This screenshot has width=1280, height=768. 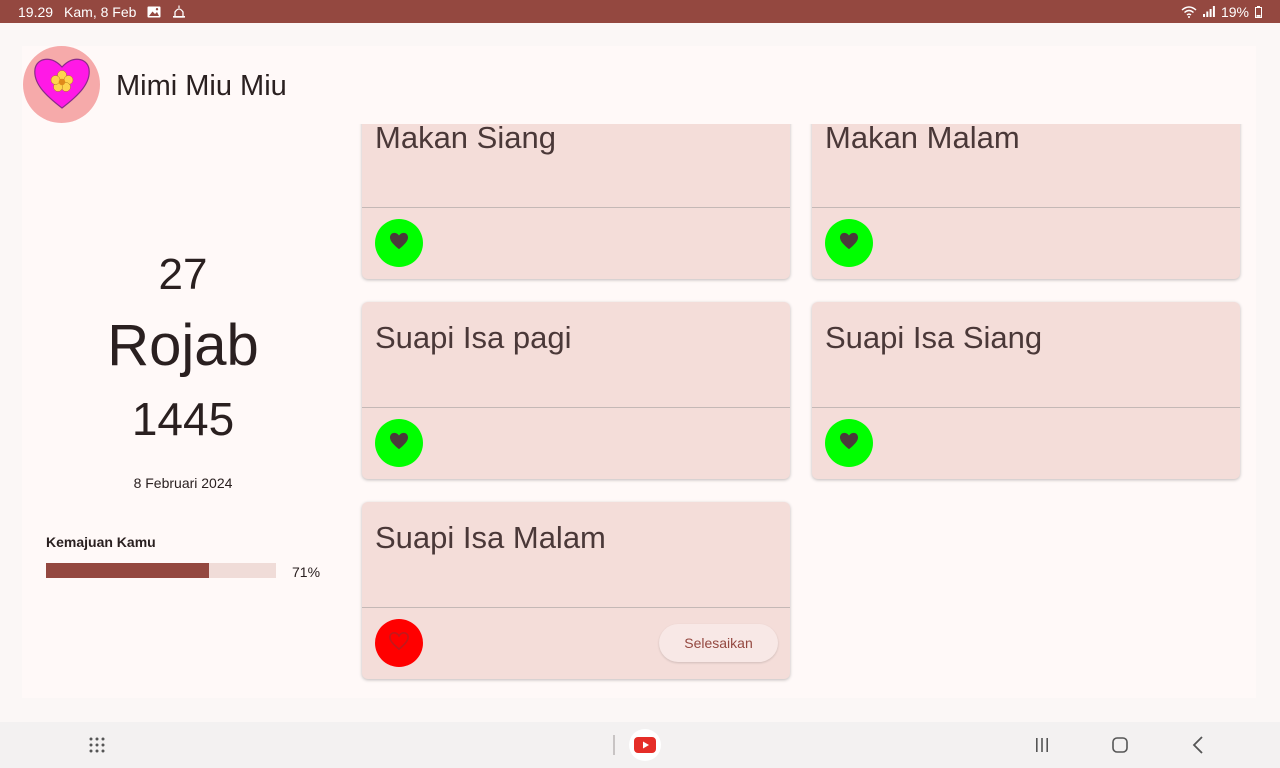 I want to click on progress-bar, so click(x=161, y=570).